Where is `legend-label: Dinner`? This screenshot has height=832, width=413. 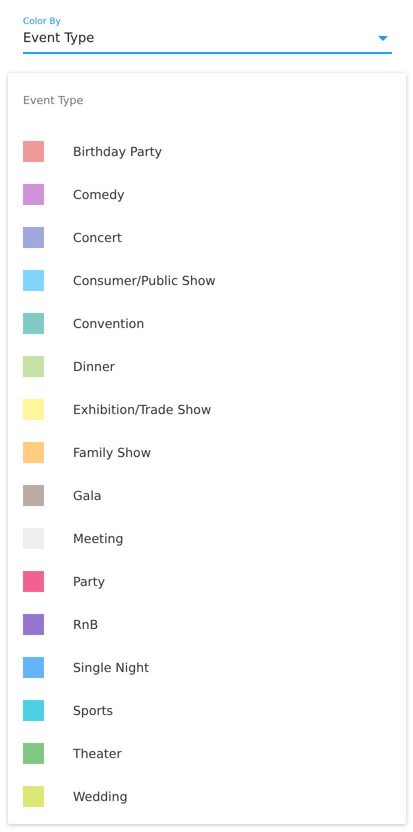
legend-label: Dinner is located at coordinates (94, 366).